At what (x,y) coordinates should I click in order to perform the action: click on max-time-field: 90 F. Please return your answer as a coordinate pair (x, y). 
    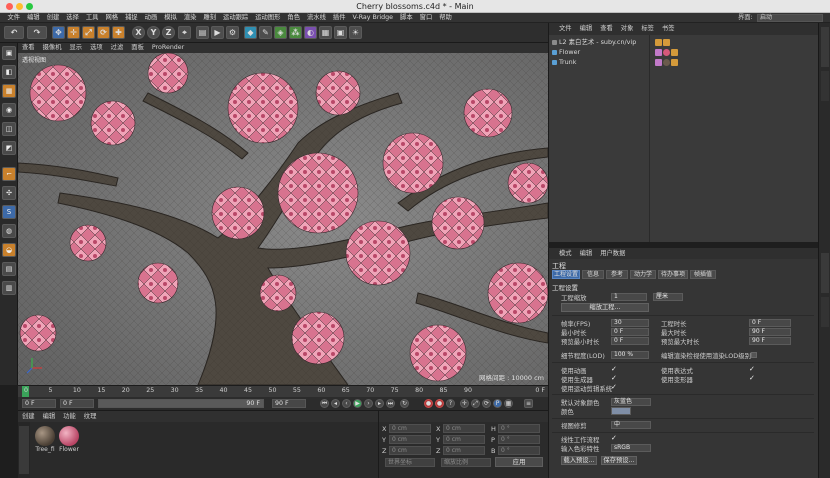
    Looking at the image, I should click on (770, 332).